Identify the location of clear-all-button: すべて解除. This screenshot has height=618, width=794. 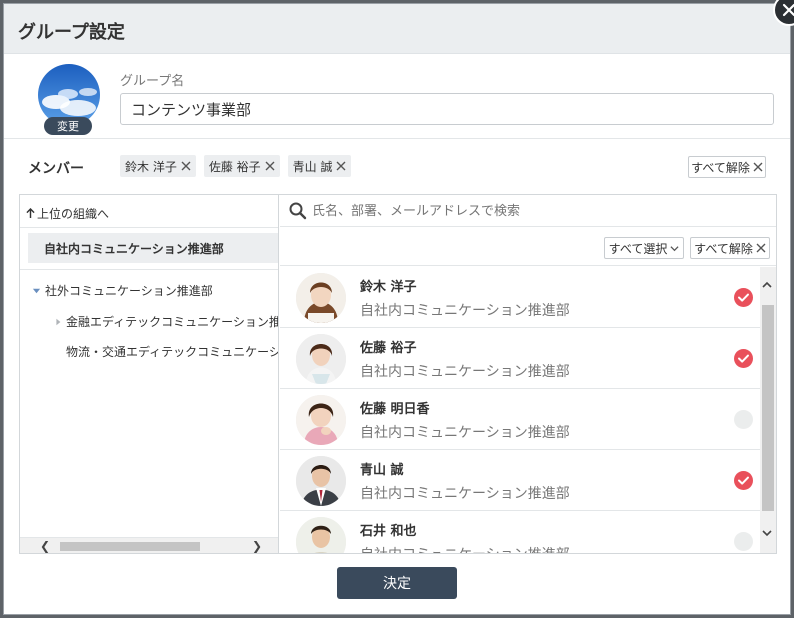
(730, 248).